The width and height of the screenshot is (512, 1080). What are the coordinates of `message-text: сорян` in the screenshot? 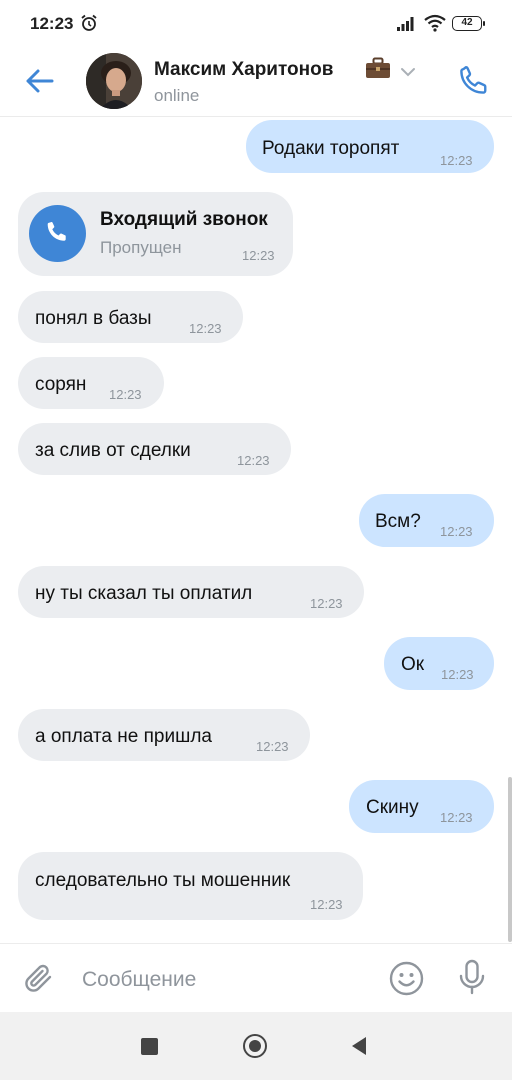 It's located at (61, 384).